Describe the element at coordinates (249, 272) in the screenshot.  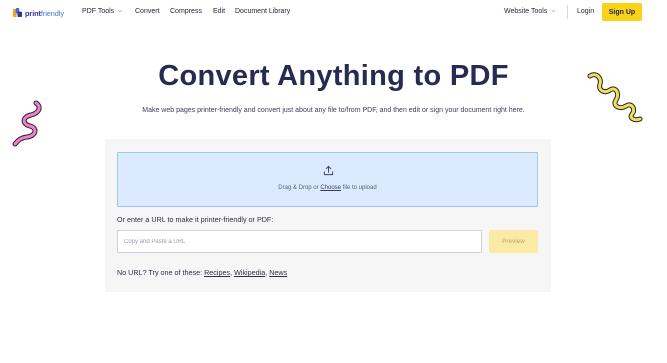
I see `suggestion-link-wikipedia: Wikipedia` at that location.